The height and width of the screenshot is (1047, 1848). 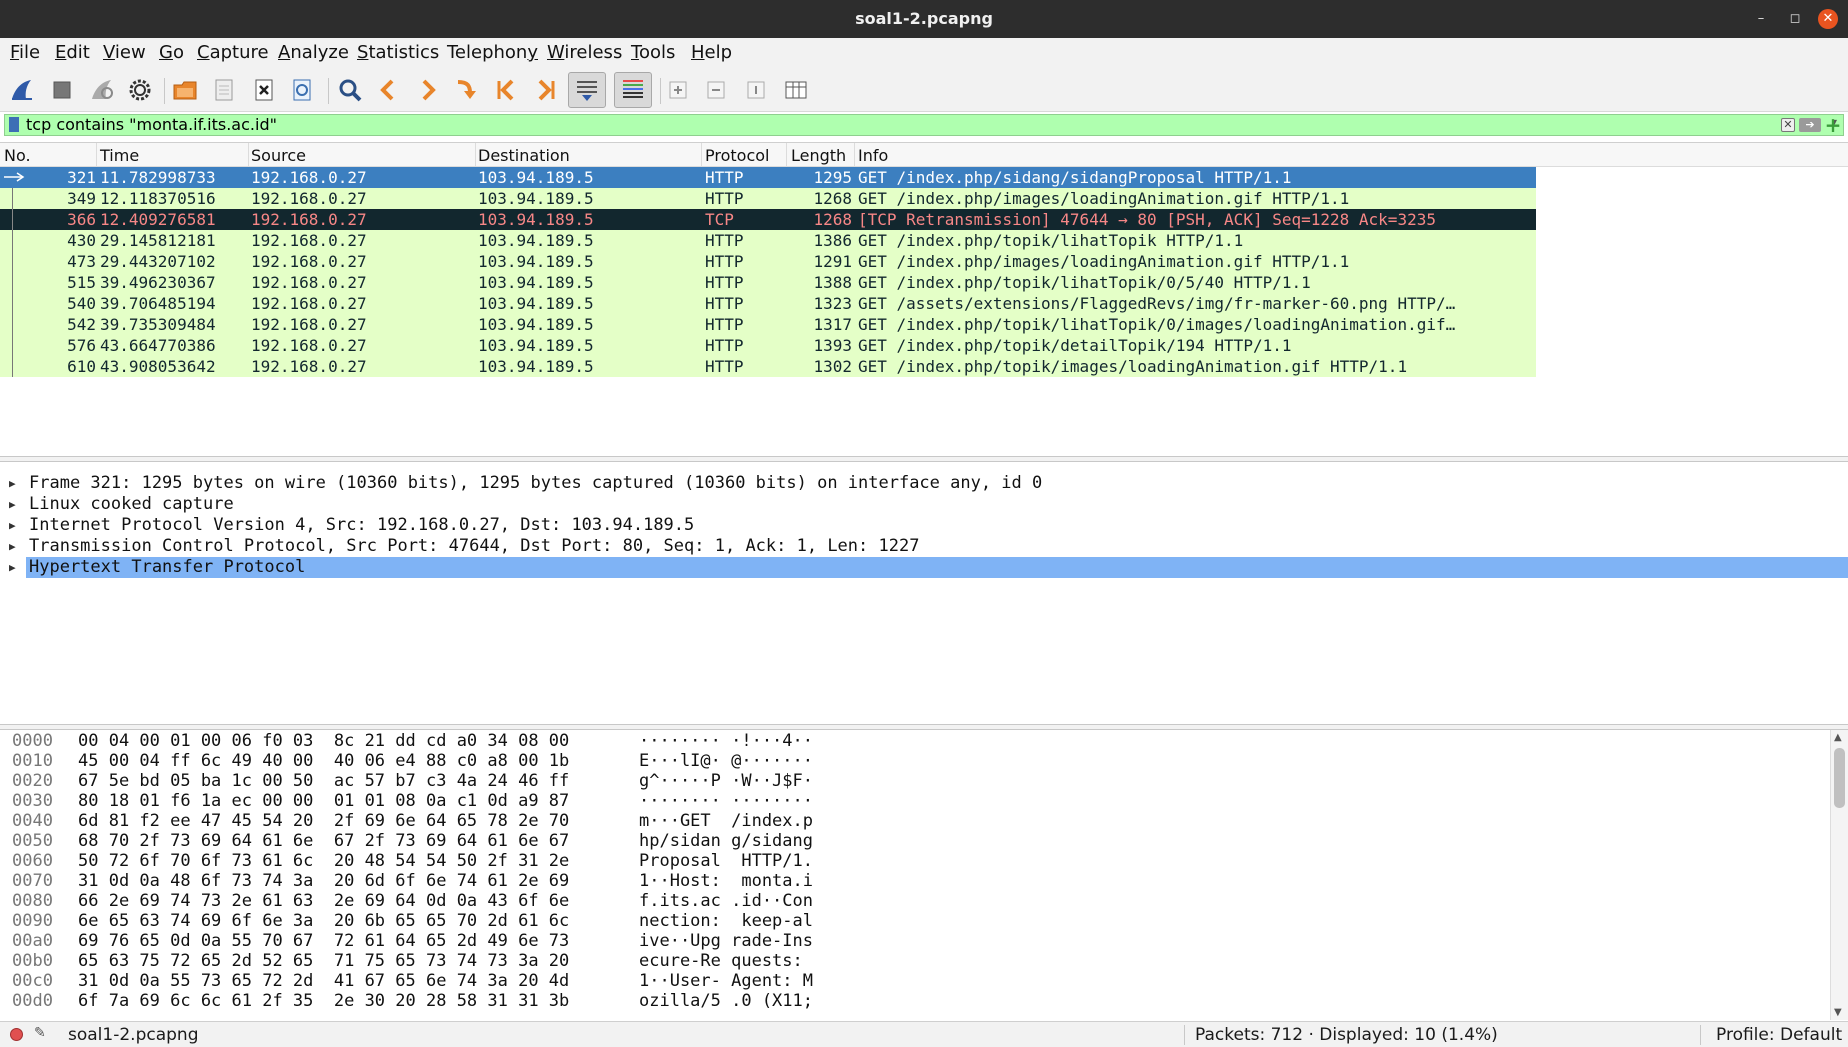 What do you see at coordinates (264, 90) in the screenshot?
I see `close-file-icon` at bounding box center [264, 90].